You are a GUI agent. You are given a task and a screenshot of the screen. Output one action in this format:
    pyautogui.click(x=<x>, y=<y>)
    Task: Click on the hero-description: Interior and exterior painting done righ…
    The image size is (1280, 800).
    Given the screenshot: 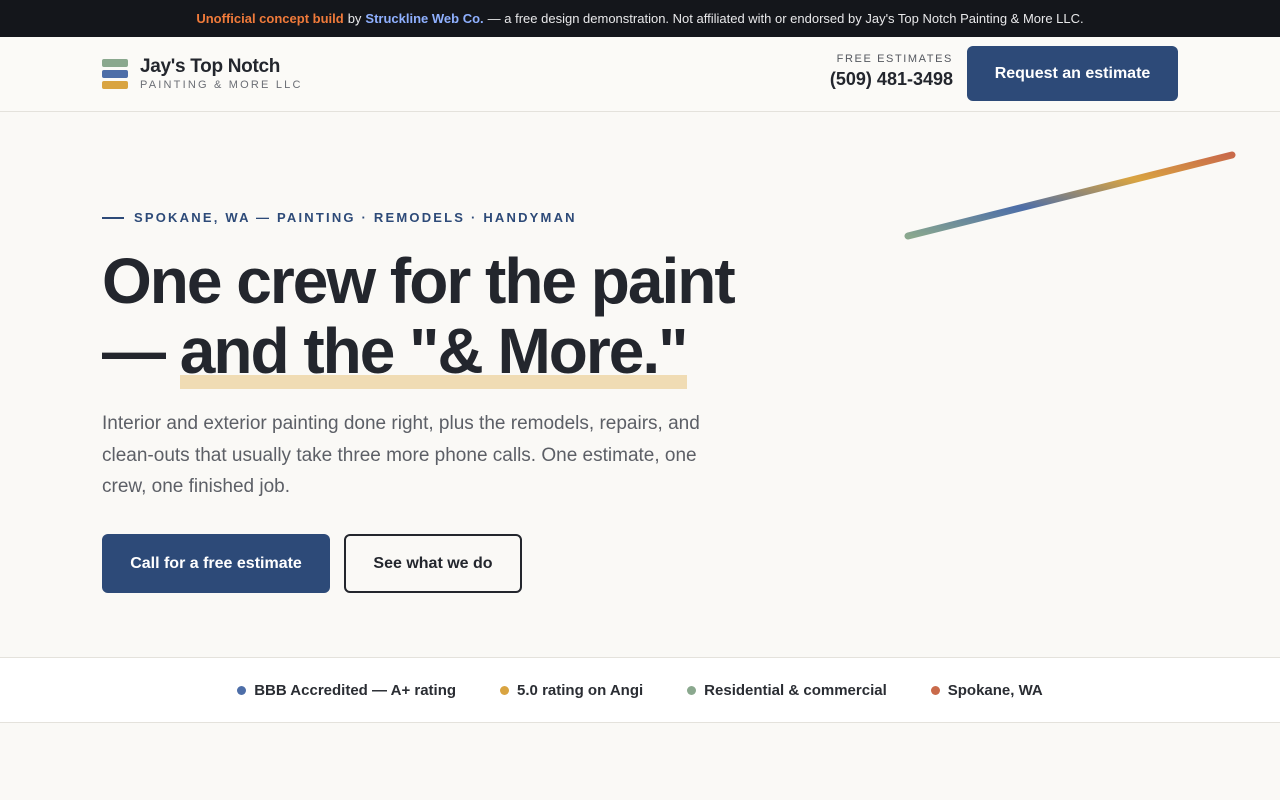 What is the action you would take?
    pyautogui.click(x=401, y=455)
    